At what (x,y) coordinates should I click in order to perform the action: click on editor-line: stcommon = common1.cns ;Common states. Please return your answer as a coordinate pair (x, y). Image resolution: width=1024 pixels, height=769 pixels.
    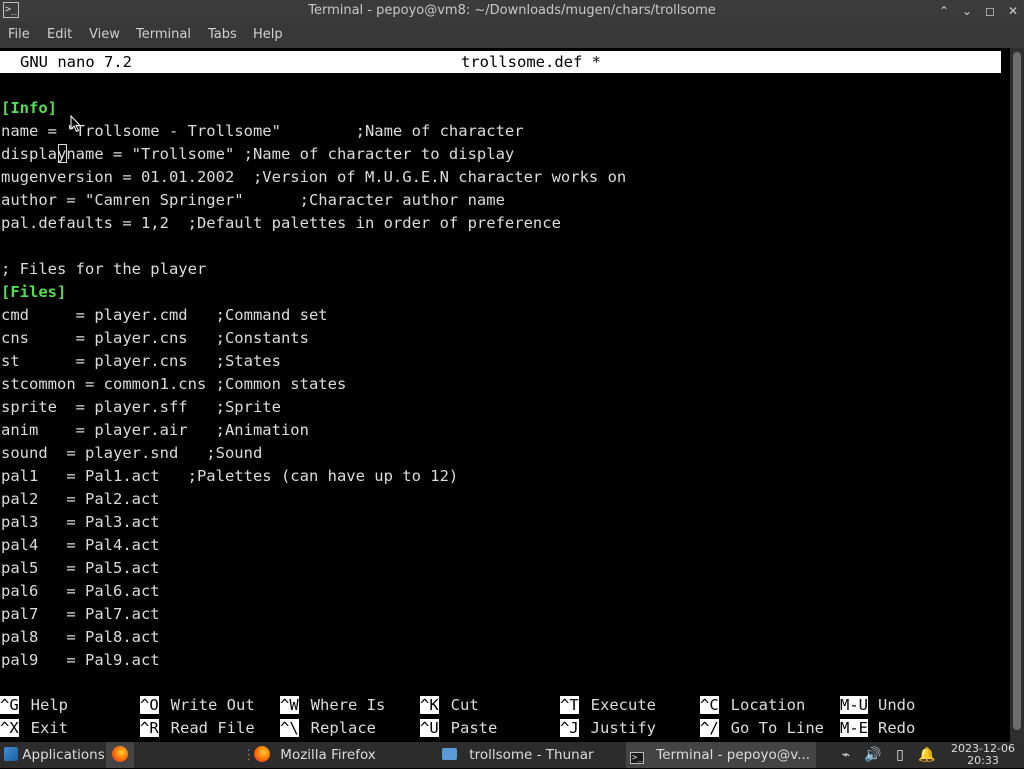
    Looking at the image, I should click on (173, 384).